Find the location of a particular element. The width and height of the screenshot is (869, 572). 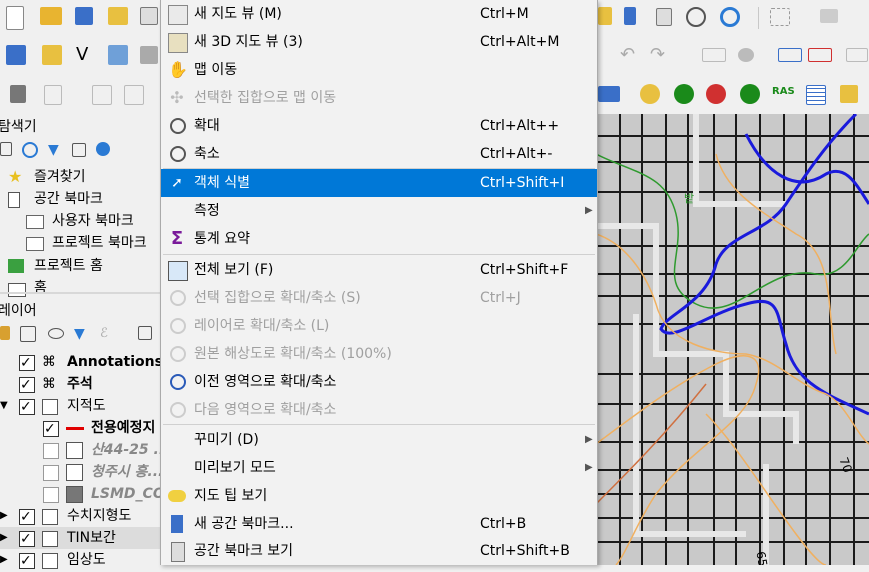

menu-item-zoom-next: 다음 영역으로 확대/축소 is located at coordinates (379, 410).